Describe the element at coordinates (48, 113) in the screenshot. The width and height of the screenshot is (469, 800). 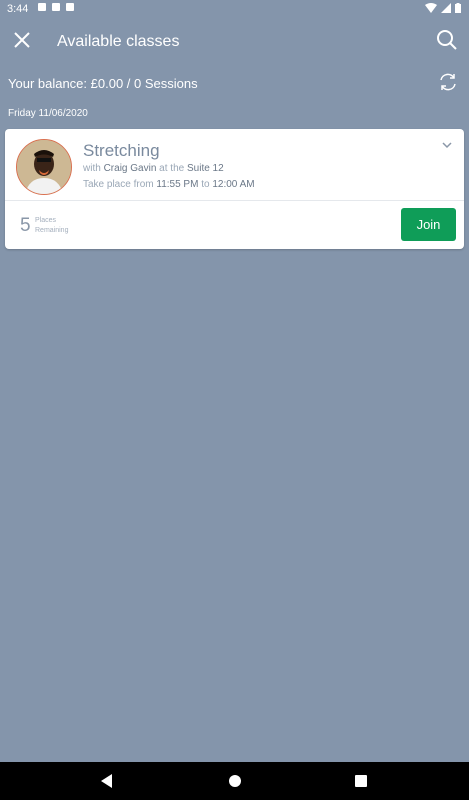
I see `date-label: Friday 11/06/2020` at that location.